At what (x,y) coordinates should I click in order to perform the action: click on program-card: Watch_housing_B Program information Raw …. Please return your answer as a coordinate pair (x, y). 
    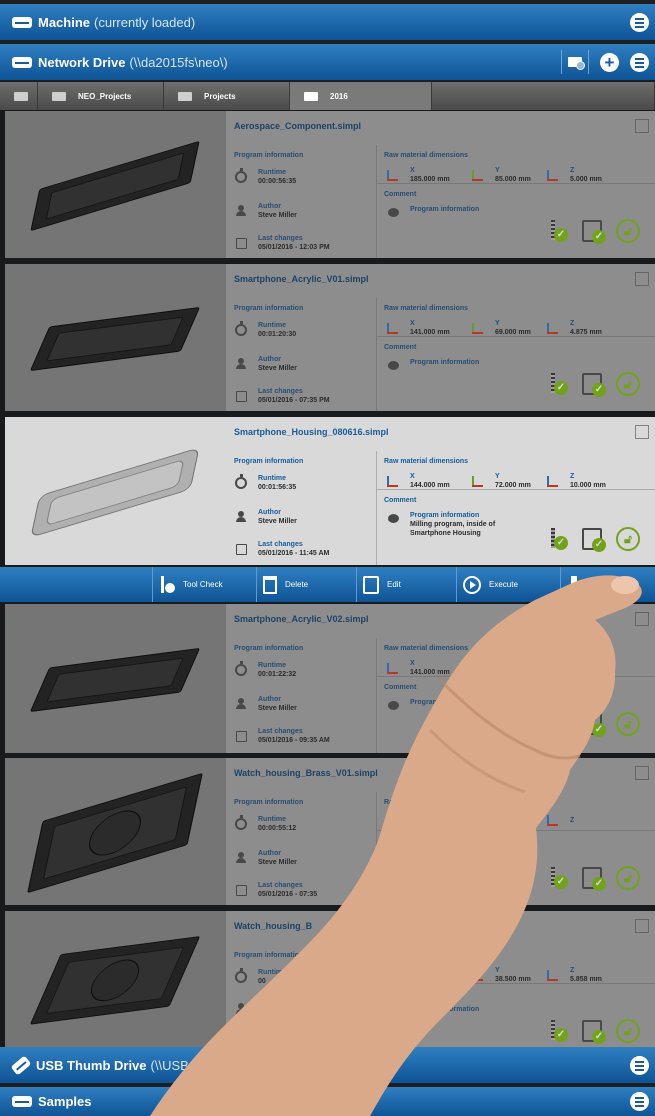
    Looking at the image, I should click on (330, 979).